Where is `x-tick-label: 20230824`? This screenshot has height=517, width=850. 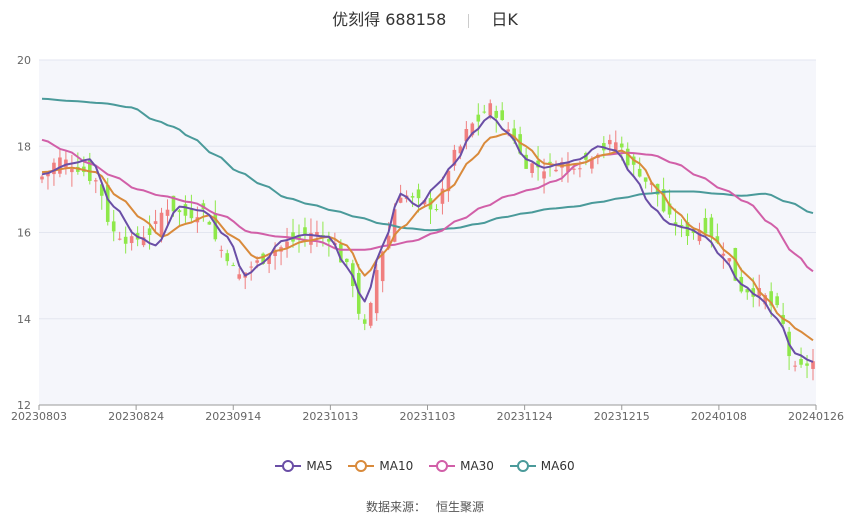
x-tick-label: 20230824 is located at coordinates (136, 416).